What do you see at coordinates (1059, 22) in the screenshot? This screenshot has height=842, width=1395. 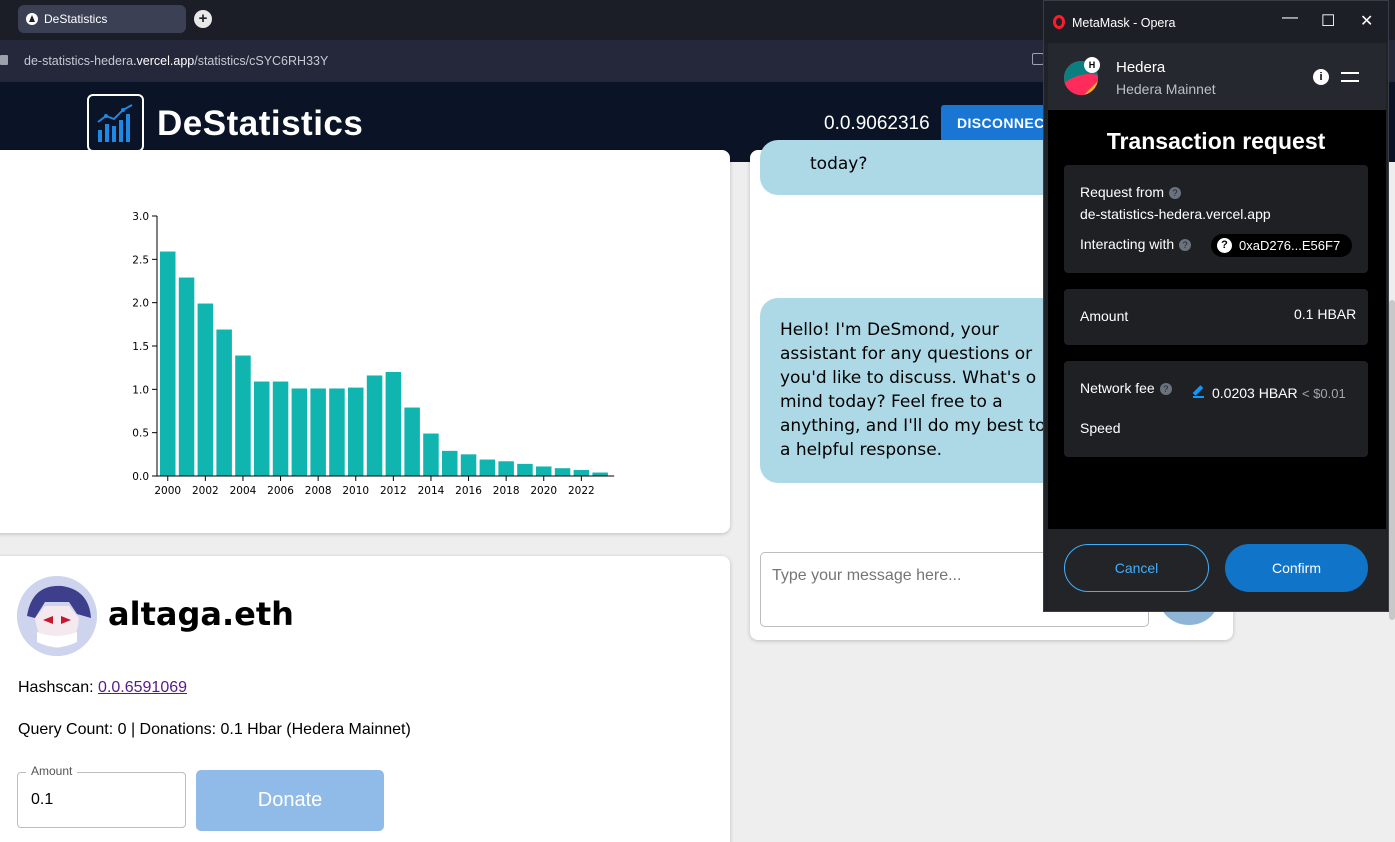 I see `opera-icon` at bounding box center [1059, 22].